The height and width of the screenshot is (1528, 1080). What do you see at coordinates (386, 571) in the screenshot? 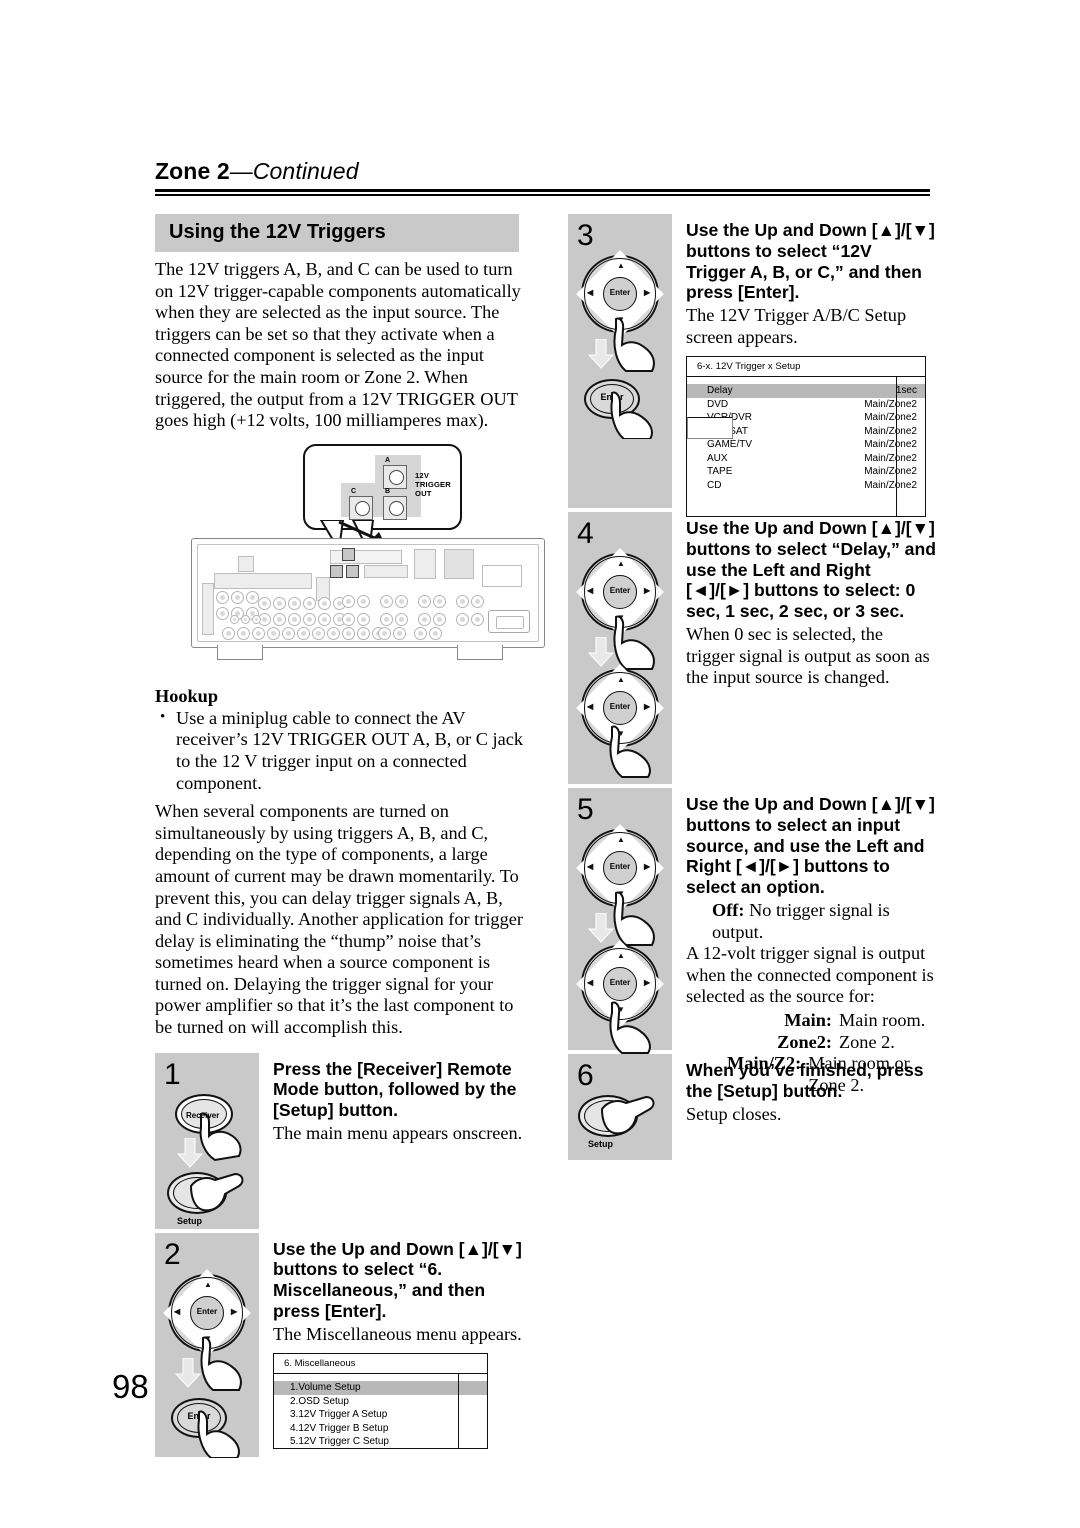
I see `panel-serial-port` at bounding box center [386, 571].